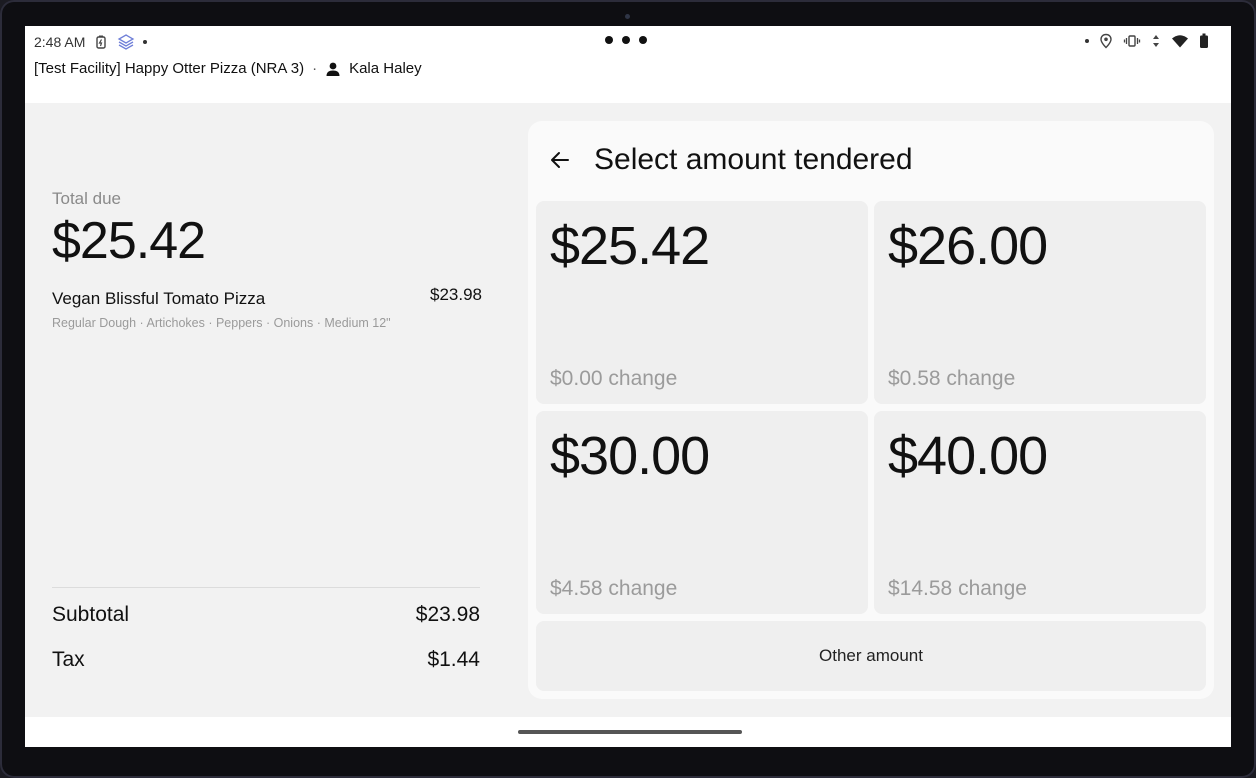  What do you see at coordinates (1156, 41) in the screenshot?
I see `data-arrows-icon` at bounding box center [1156, 41].